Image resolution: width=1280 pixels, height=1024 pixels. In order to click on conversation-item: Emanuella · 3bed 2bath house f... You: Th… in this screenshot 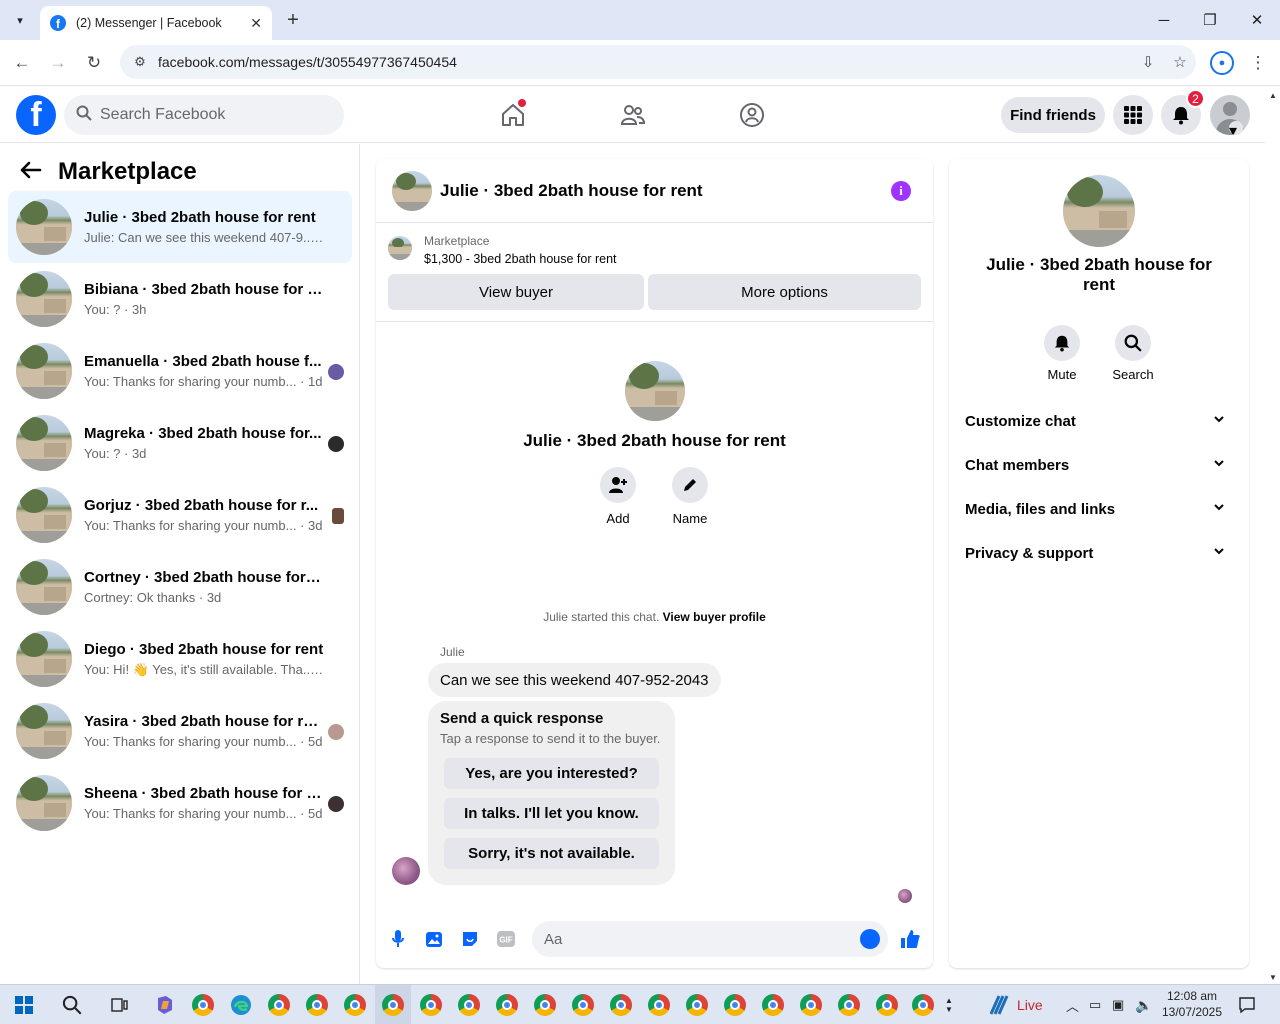, I will do `click(180, 371)`.